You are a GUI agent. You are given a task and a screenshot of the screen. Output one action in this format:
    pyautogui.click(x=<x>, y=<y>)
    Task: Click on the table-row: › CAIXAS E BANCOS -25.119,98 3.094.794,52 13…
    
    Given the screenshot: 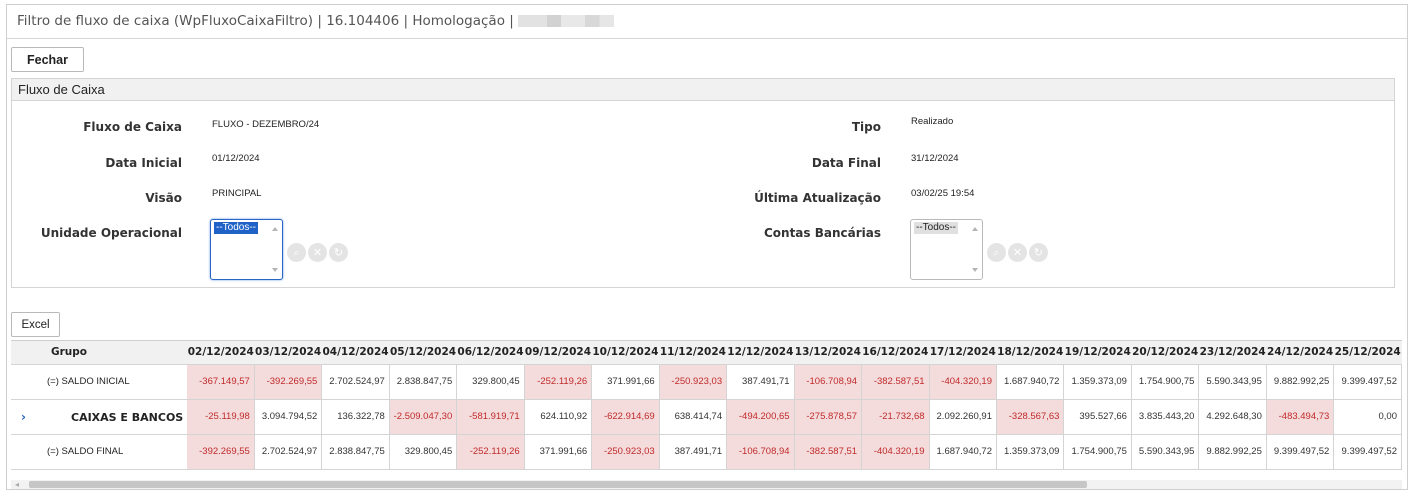 What is the action you would take?
    pyautogui.click(x=706, y=417)
    